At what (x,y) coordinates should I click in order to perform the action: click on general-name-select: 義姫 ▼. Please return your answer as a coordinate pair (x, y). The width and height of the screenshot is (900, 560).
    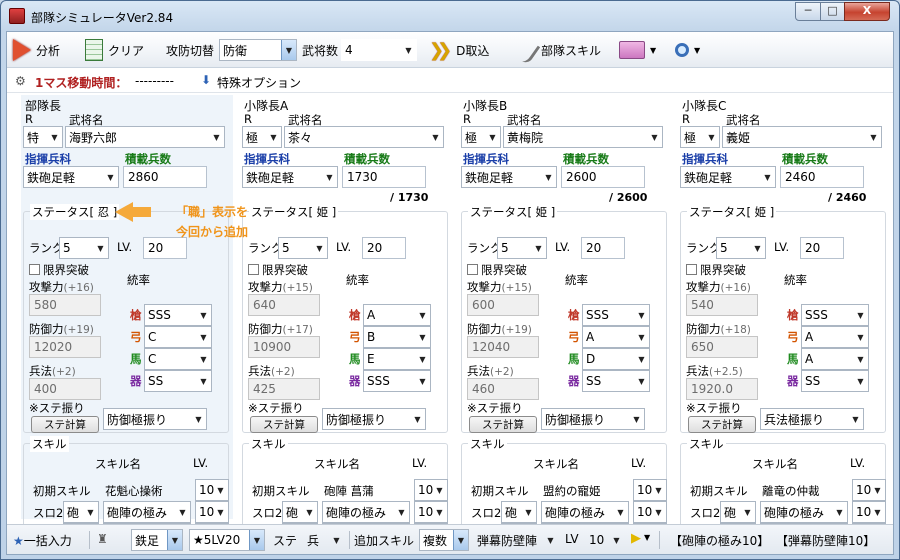
    Looking at the image, I should click on (802, 137).